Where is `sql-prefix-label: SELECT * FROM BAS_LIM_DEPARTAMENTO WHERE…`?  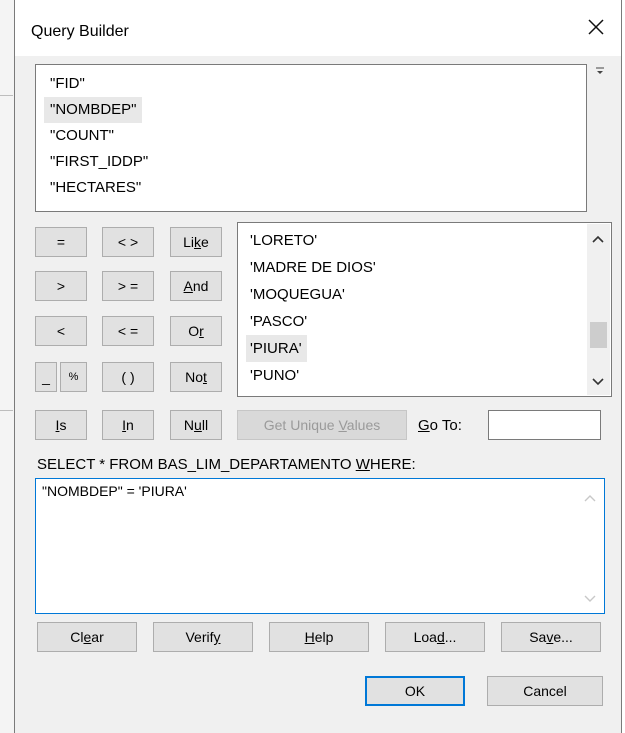
sql-prefix-label: SELECT * FROM BAS_LIM_DEPARTAMENTO WHERE… is located at coordinates (226, 464).